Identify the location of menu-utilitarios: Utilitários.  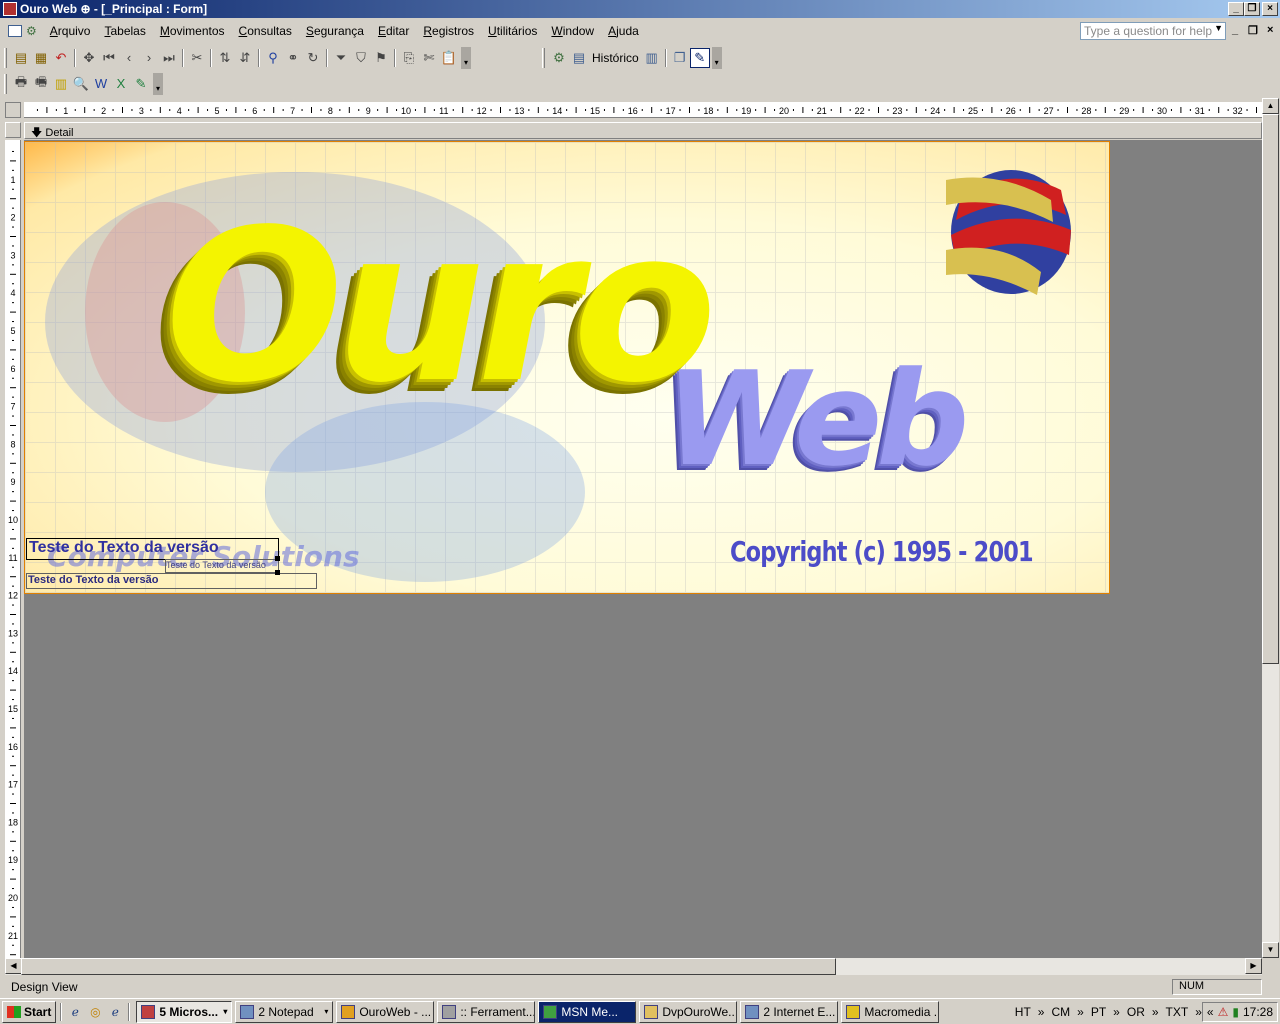
(512, 31).